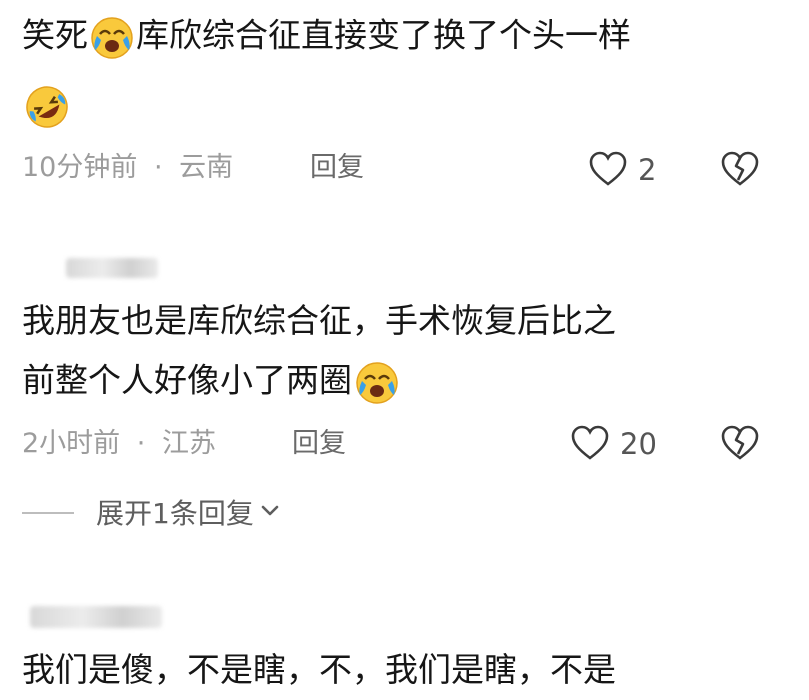 This screenshot has height=700, width=809. Describe the element at coordinates (112, 268) in the screenshot. I see `comment-2-username-blurred` at that location.